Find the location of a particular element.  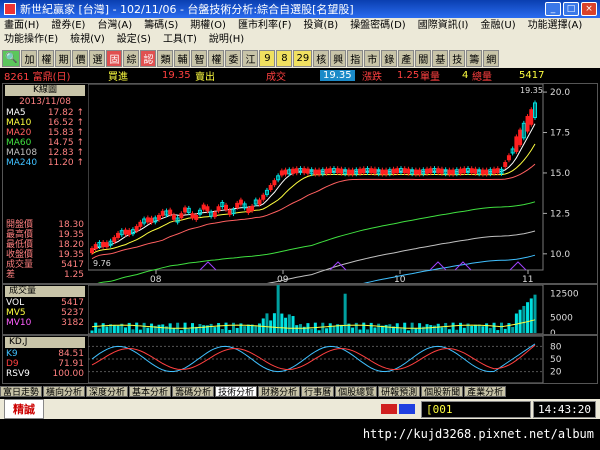

tab-0: 富日走勢 is located at coordinates (21, 392).